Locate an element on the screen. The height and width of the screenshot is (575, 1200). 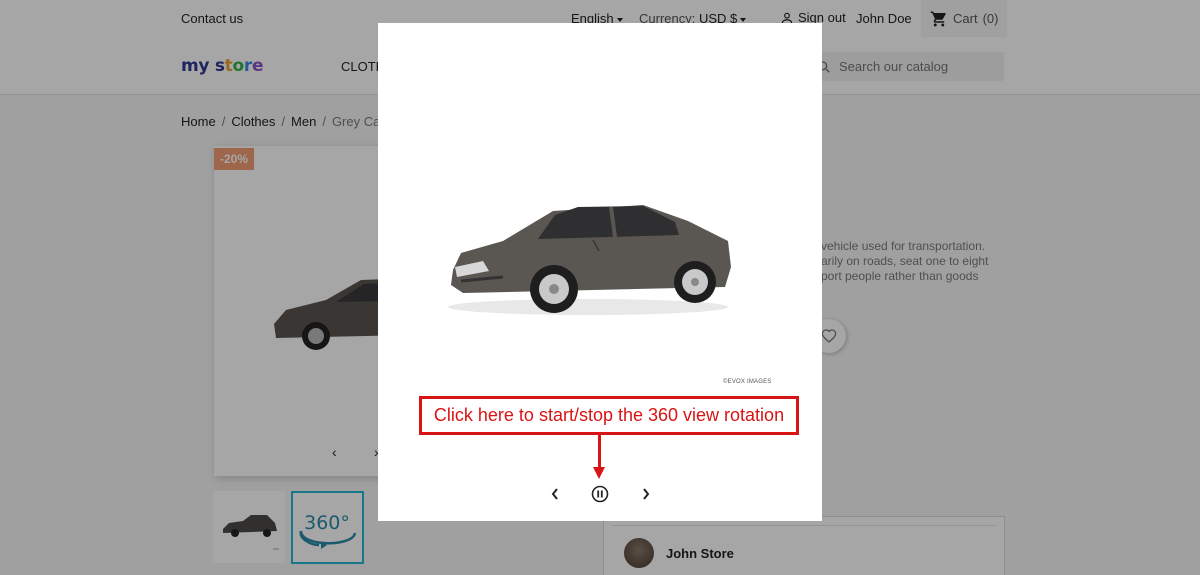
next-frame-button is located at coordinates (646, 494).